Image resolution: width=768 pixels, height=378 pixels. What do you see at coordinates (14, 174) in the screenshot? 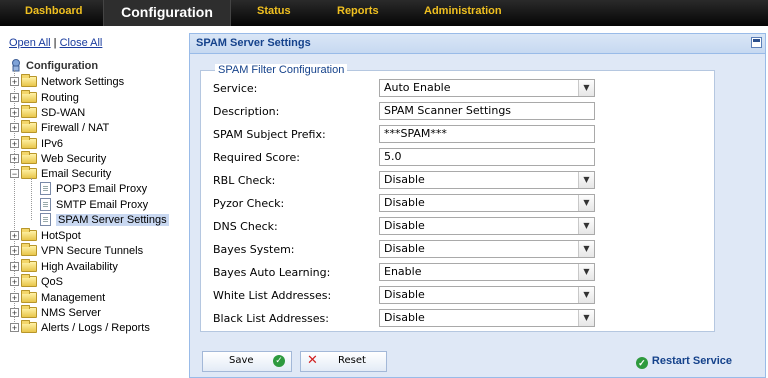
I see `collapse-icon: −` at bounding box center [14, 174].